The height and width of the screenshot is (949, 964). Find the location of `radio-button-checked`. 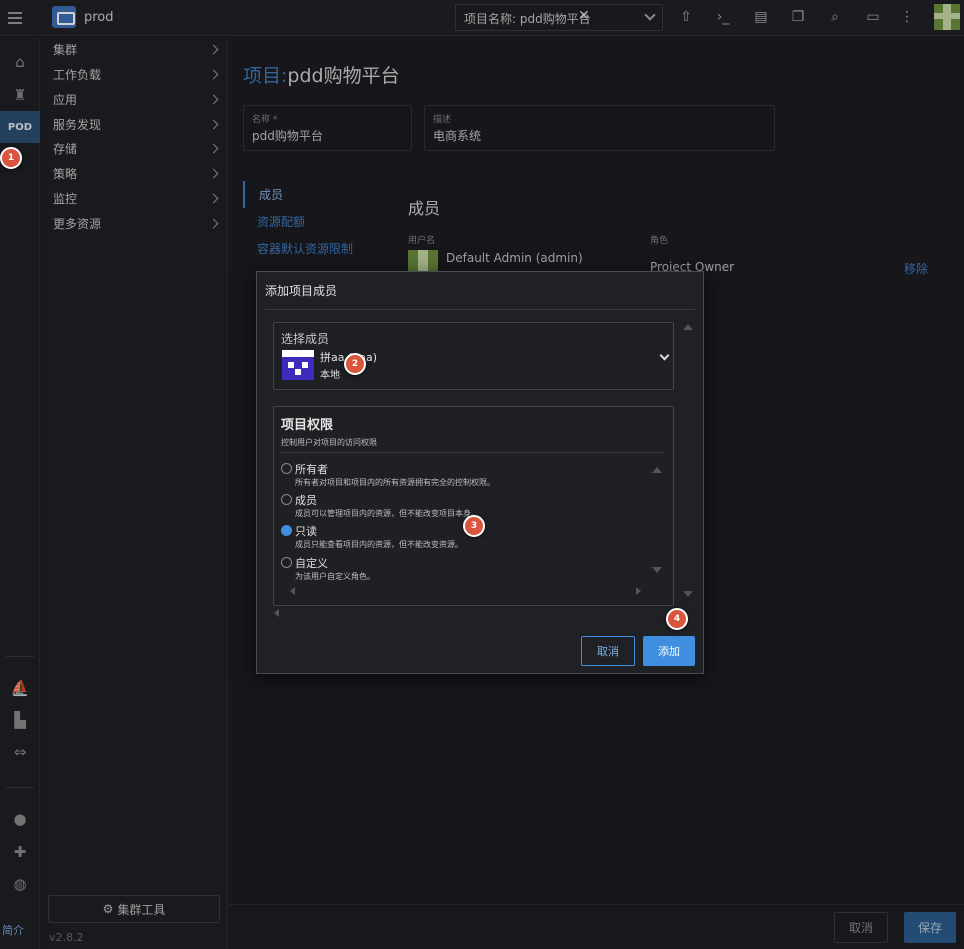

radio-button-checked is located at coordinates (286, 530).